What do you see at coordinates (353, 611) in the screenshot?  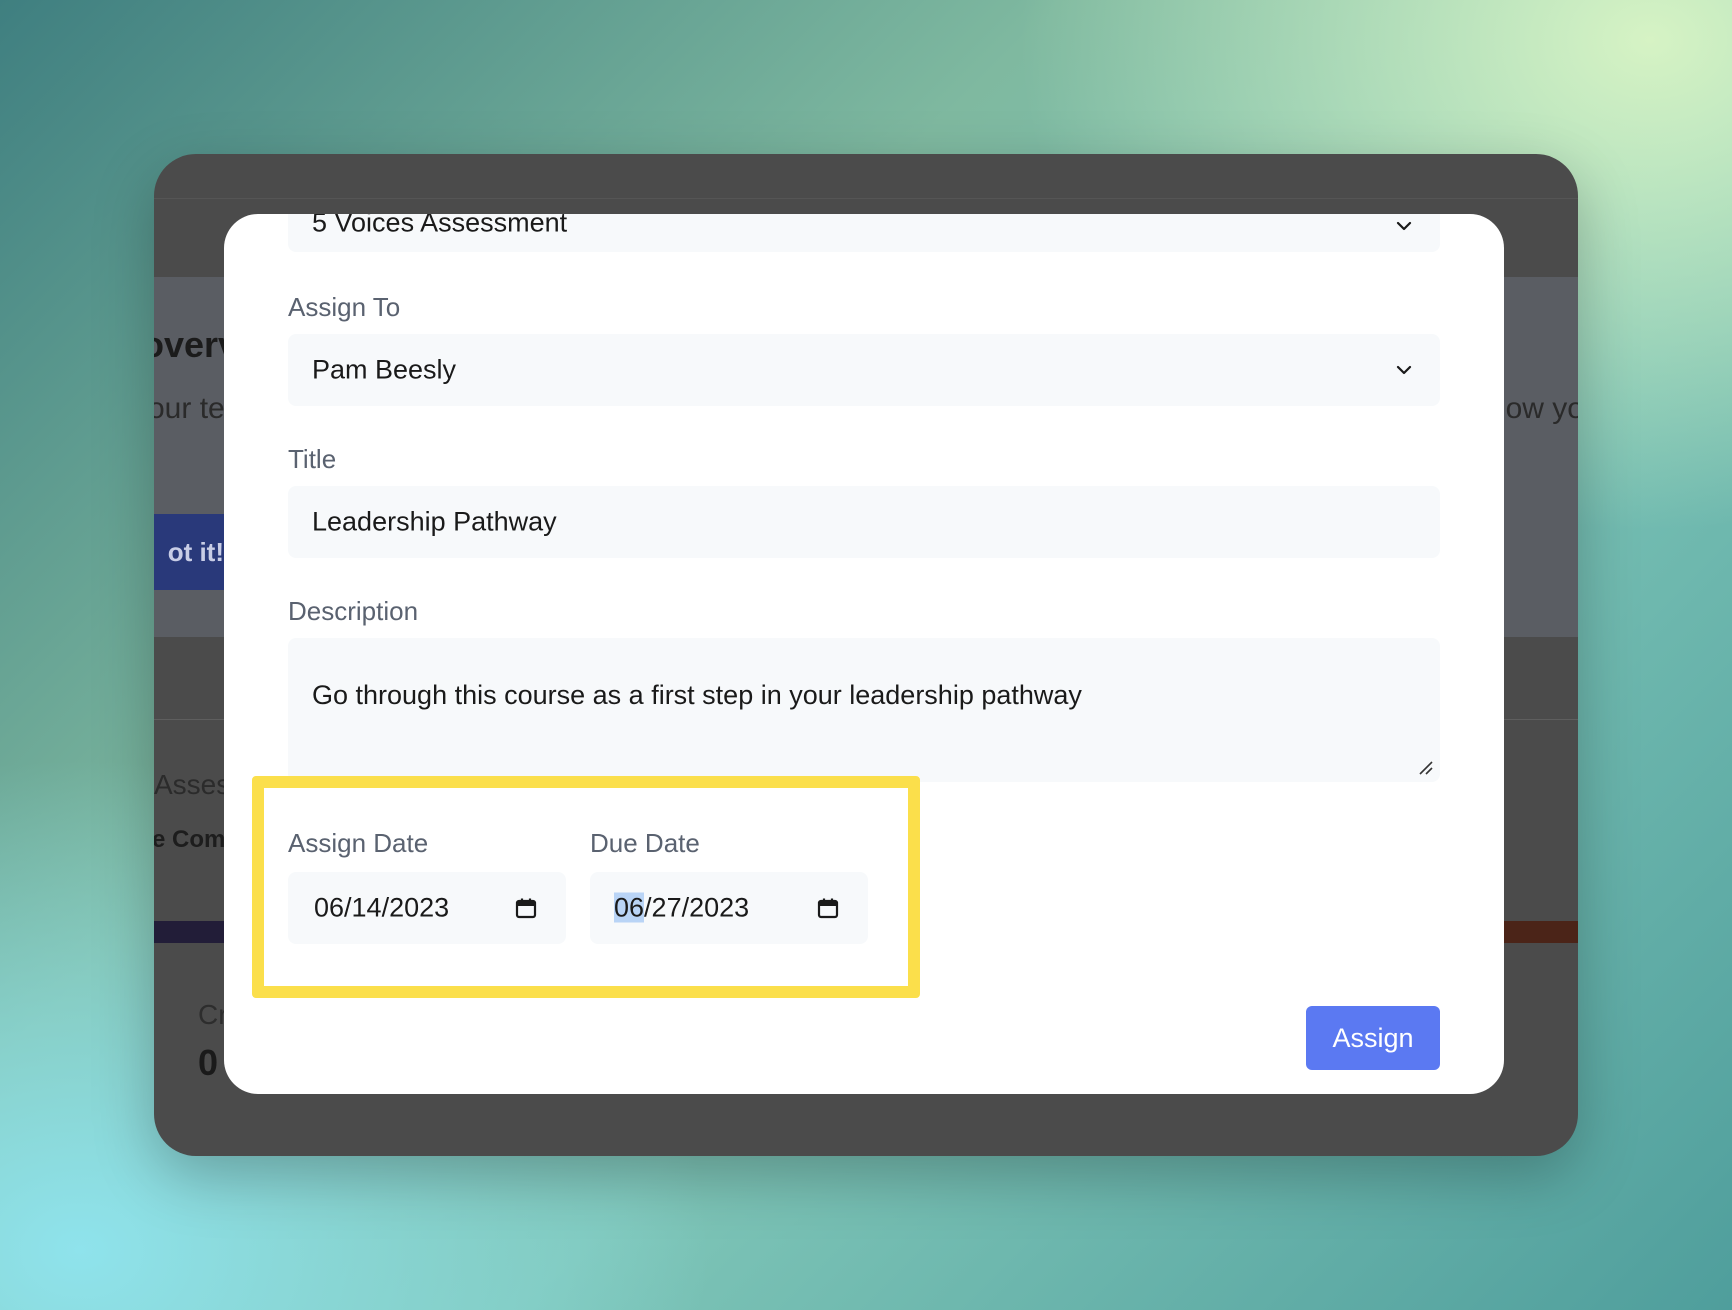 I see `description-label: Description` at bounding box center [353, 611].